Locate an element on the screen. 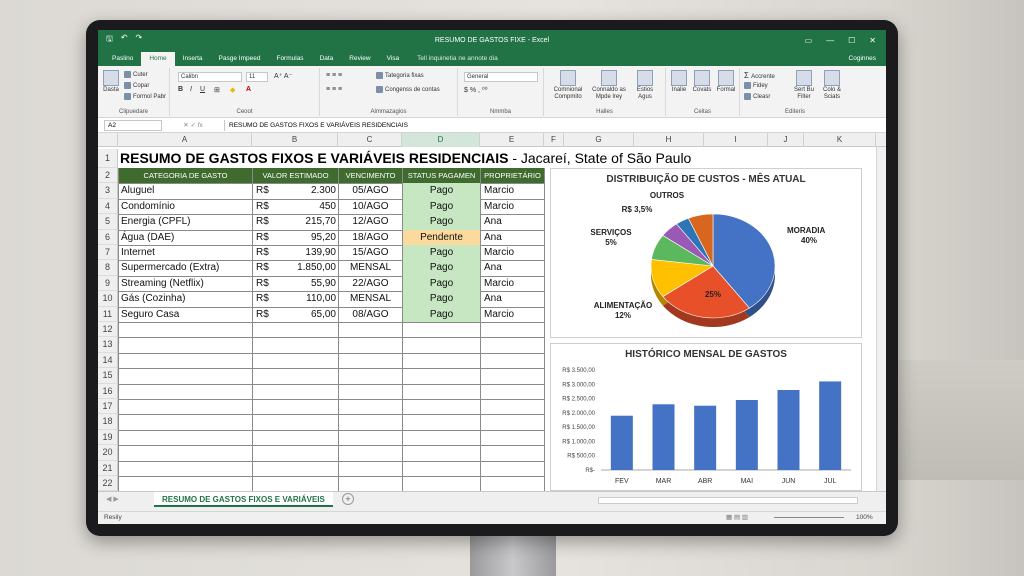 The height and width of the screenshot is (576, 1024). row-header-14: 14 is located at coordinates (108, 360).